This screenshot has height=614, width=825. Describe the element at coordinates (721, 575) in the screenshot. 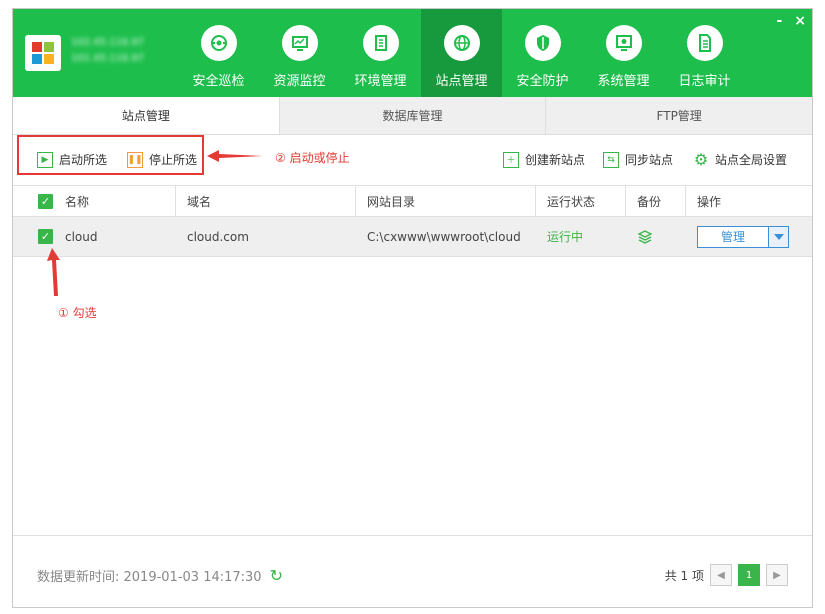

I see `prev-page-button: ◀` at that location.